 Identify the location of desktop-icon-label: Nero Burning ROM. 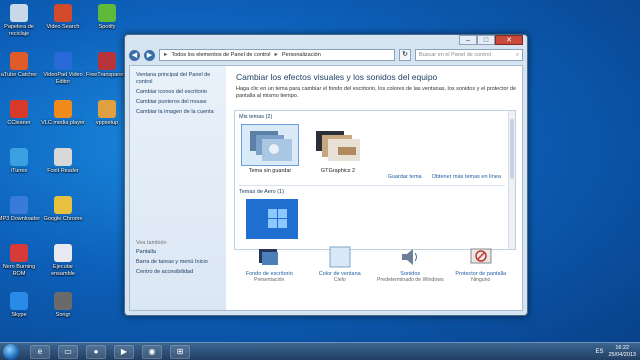
(19, 270).